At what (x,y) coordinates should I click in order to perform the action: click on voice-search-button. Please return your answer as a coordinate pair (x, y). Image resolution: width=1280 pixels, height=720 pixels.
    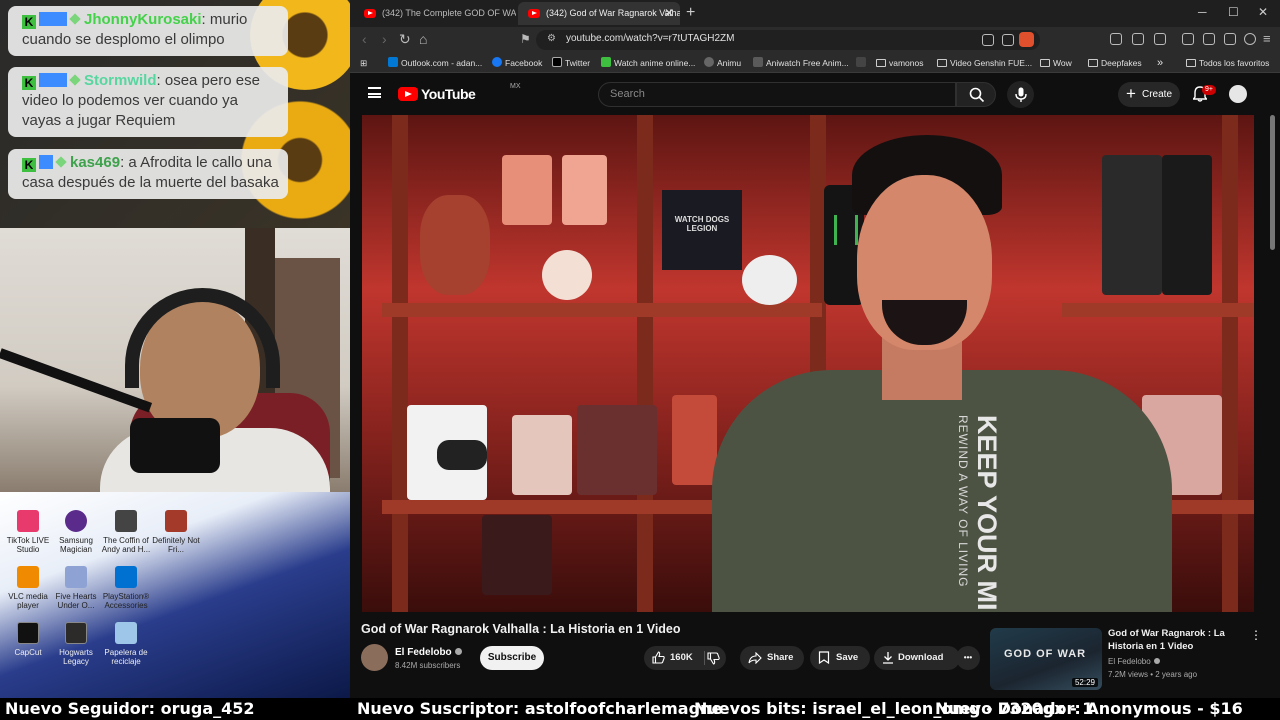
    Looking at the image, I should click on (1020, 94).